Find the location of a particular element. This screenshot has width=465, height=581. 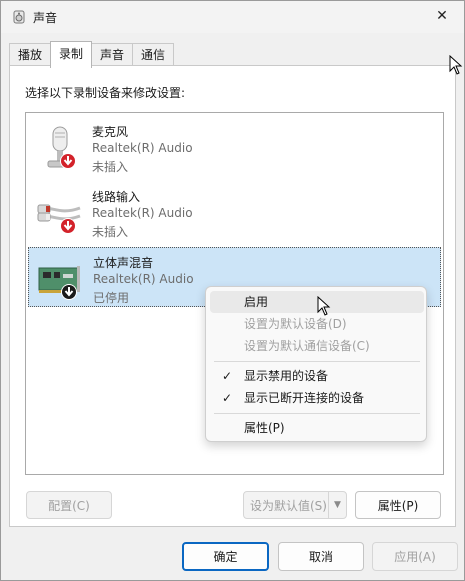

menu-item-label: 显示禁用的设备 is located at coordinates (286, 376).